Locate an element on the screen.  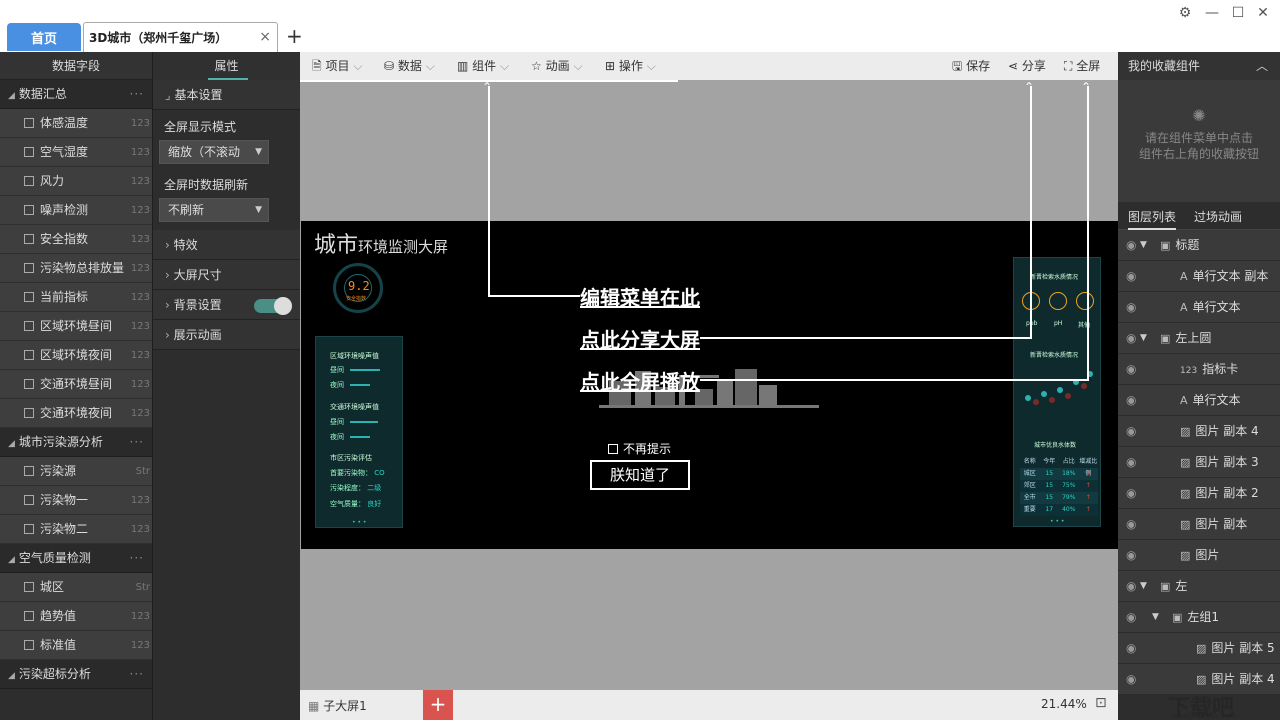
field-item: 空气湿度 123 is located at coordinates (76, 152).